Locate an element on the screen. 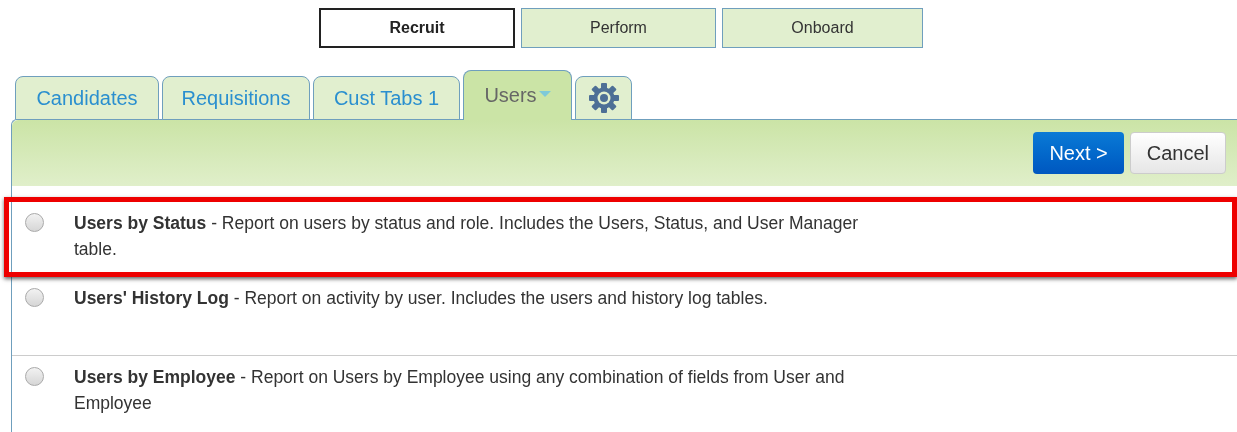  tab: Users is located at coordinates (517, 95).